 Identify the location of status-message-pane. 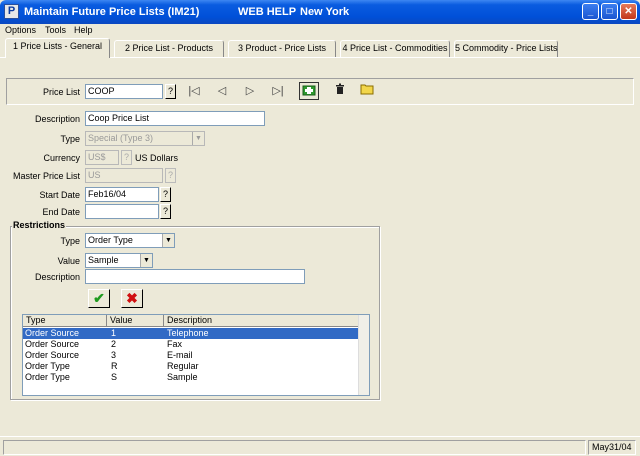
(294, 447).